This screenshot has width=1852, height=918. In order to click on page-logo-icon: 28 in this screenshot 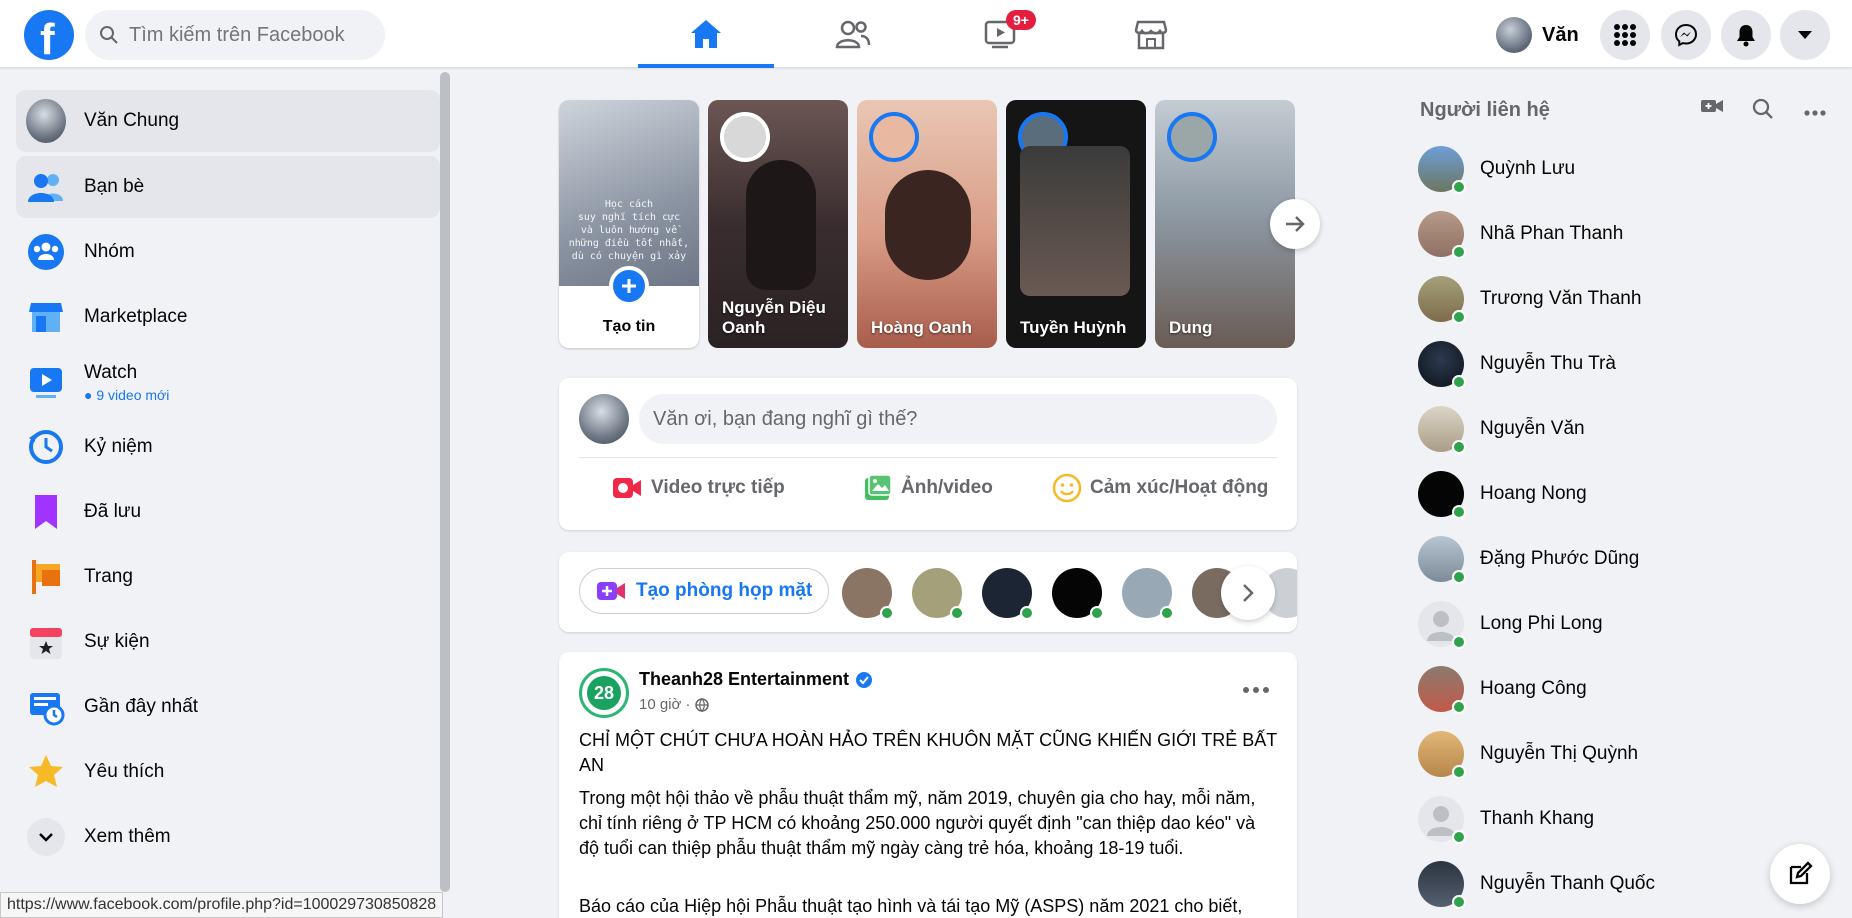, I will do `click(604, 693)`.